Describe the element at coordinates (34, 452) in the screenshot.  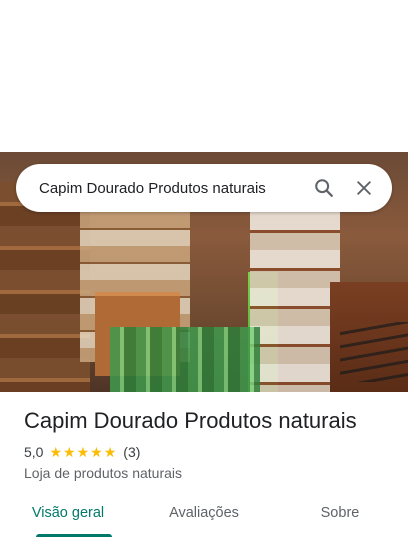
I see `rating-value: 5,0` at that location.